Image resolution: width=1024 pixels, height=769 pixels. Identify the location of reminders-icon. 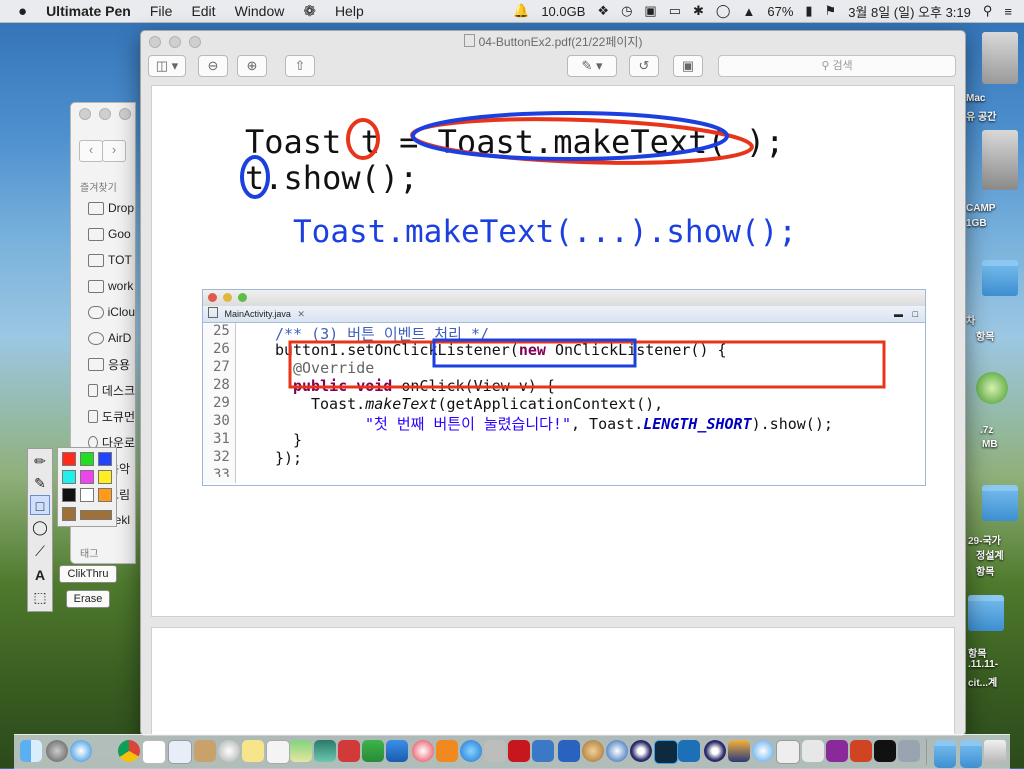
(180, 752).